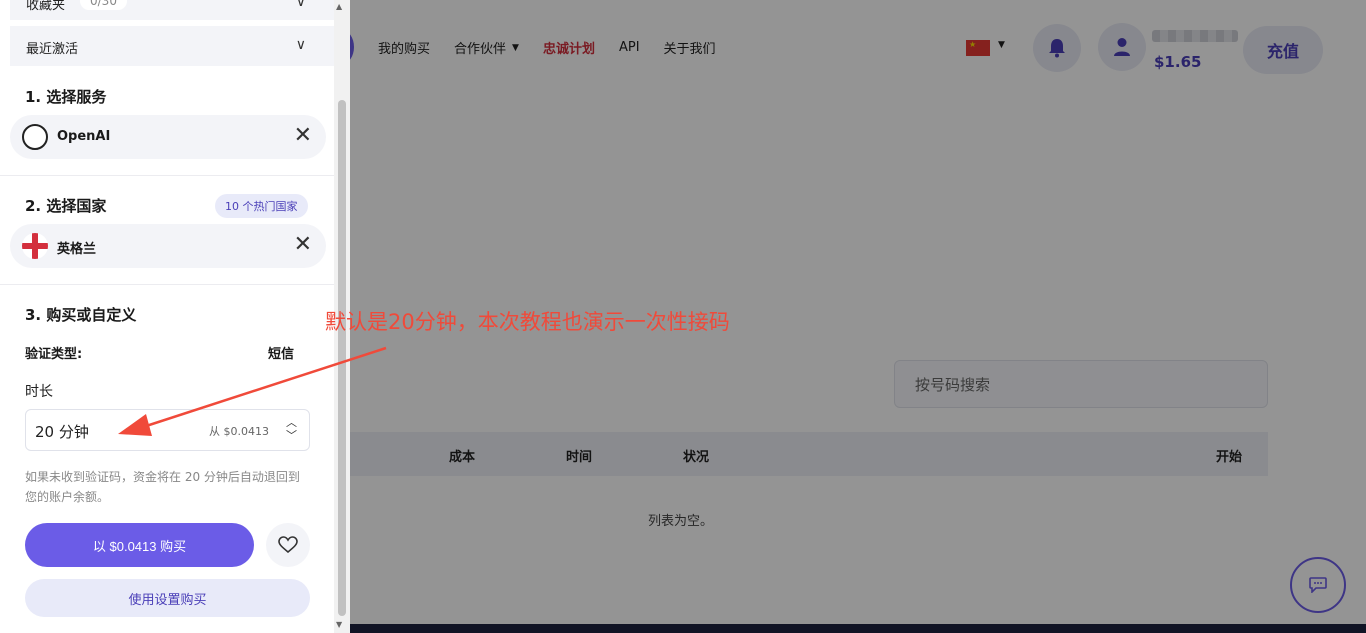 Image resolution: width=1366 pixels, height=633 pixels. What do you see at coordinates (35, 246) in the screenshot?
I see `england-flag-icon` at bounding box center [35, 246].